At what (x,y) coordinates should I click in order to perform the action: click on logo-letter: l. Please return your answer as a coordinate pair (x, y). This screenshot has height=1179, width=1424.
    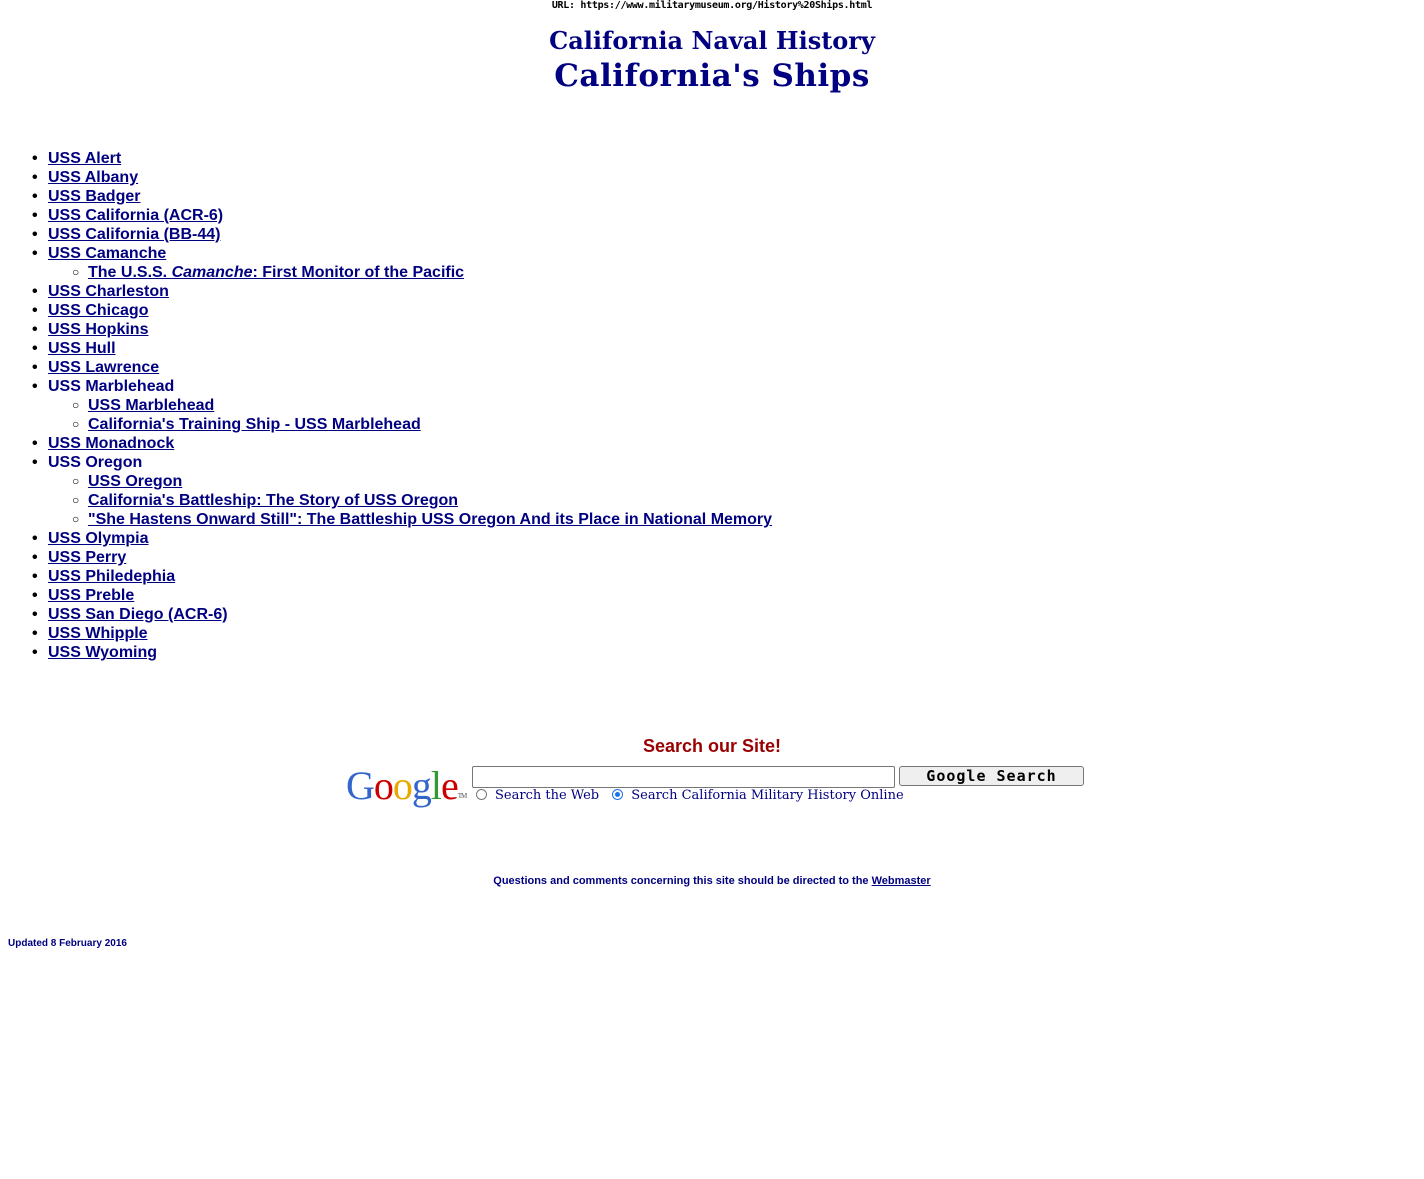
    Looking at the image, I should click on (436, 785).